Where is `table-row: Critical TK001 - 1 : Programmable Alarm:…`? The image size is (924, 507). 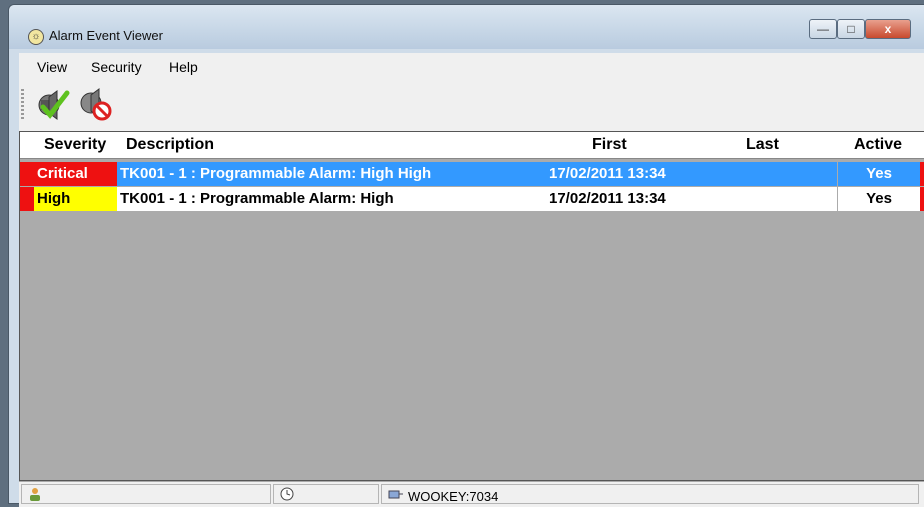
table-row: Critical TK001 - 1 : Programmable Alarm:… is located at coordinates (472, 174).